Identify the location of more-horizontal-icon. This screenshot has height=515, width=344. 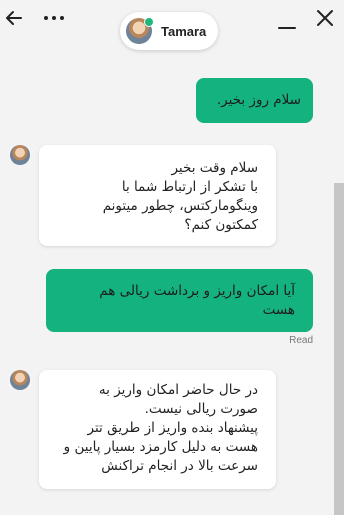
(54, 18).